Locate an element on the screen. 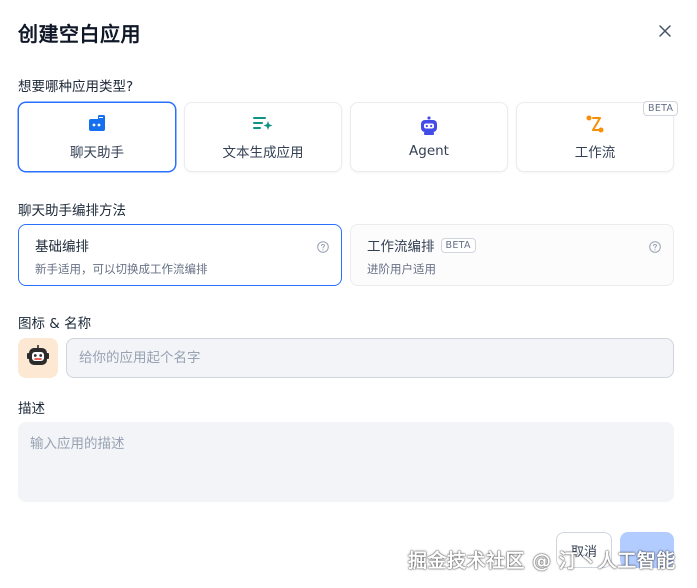 This screenshot has width=697, height=588. option-description: 新手适用，可以切换成工作流编排 is located at coordinates (121, 269).